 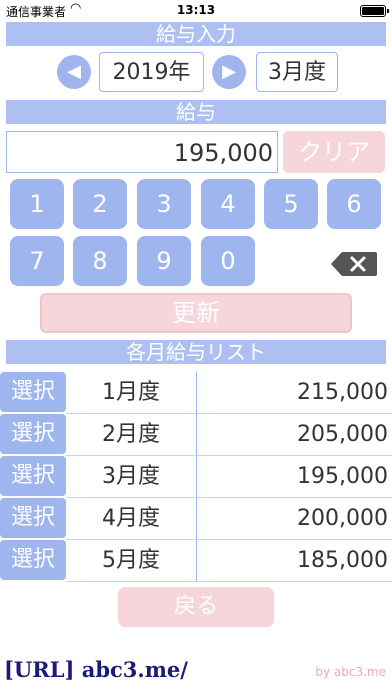 What do you see at coordinates (131, 519) in the screenshot?
I see `month-cell: 4月度` at bounding box center [131, 519].